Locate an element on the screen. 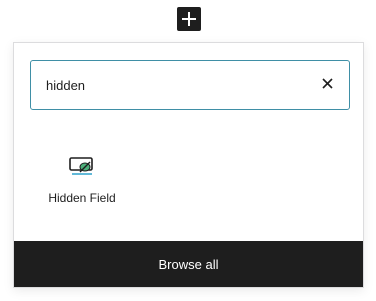 This screenshot has height=301, width=376. search-box is located at coordinates (190, 85).